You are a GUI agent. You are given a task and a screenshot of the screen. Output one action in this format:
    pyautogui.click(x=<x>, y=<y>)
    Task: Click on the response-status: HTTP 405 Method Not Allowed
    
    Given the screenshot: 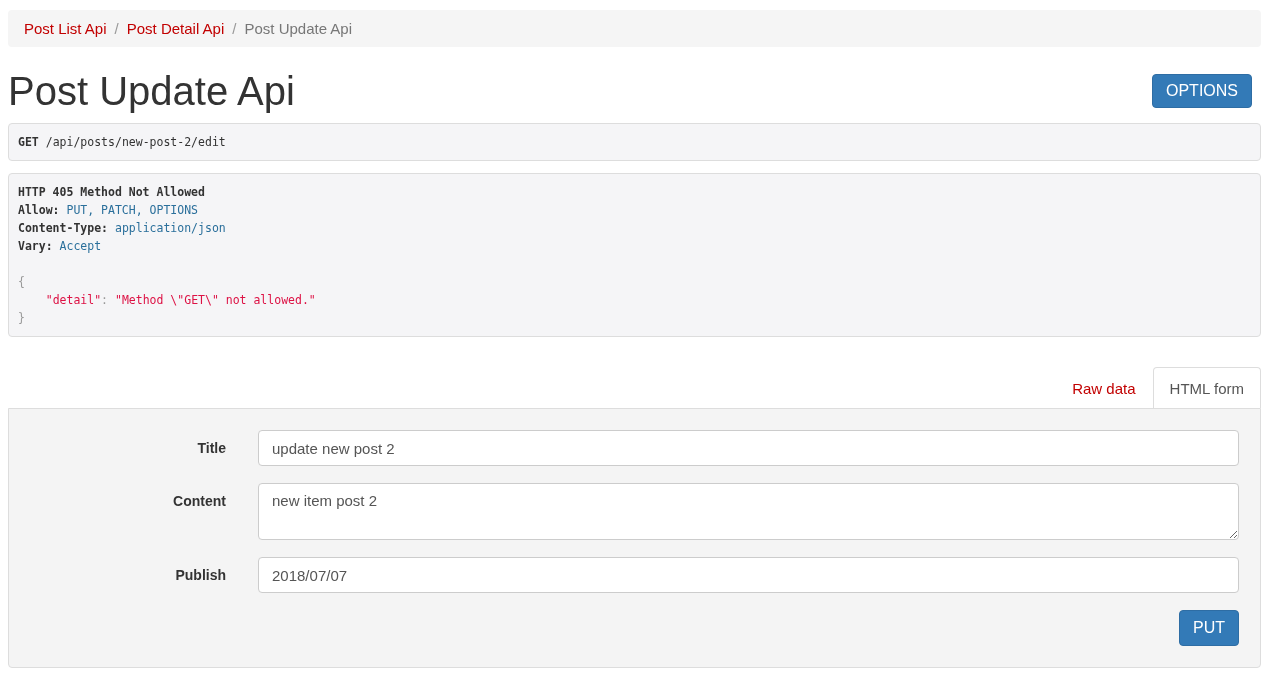 What is the action you would take?
    pyautogui.click(x=112, y=192)
    